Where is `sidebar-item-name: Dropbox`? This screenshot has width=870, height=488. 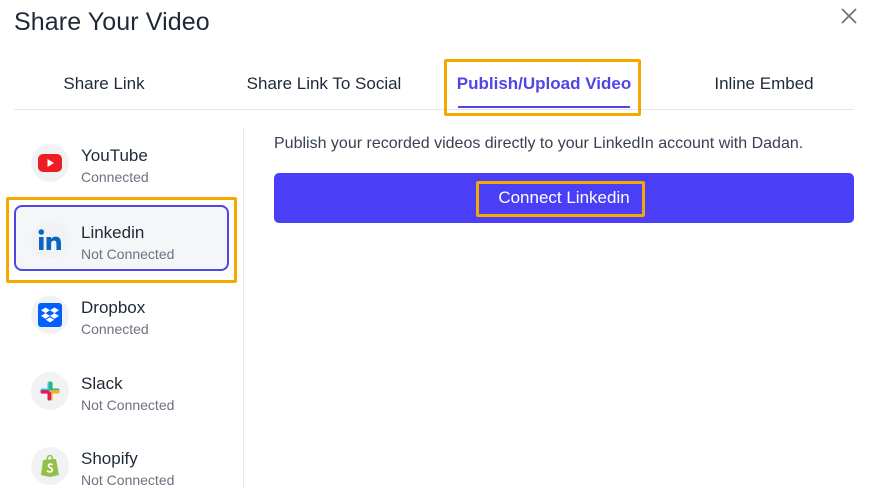
sidebar-item-name: Dropbox is located at coordinates (113, 307).